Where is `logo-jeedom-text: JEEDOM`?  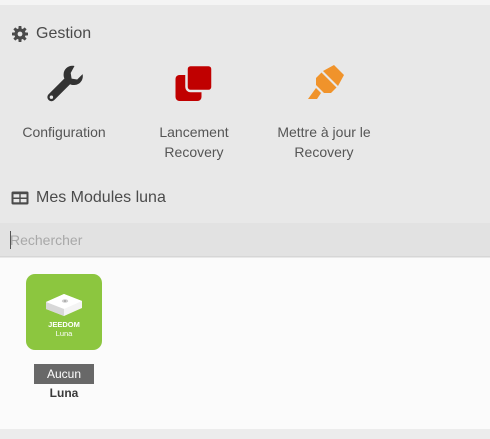 logo-jeedom-text: JEEDOM is located at coordinates (64, 324).